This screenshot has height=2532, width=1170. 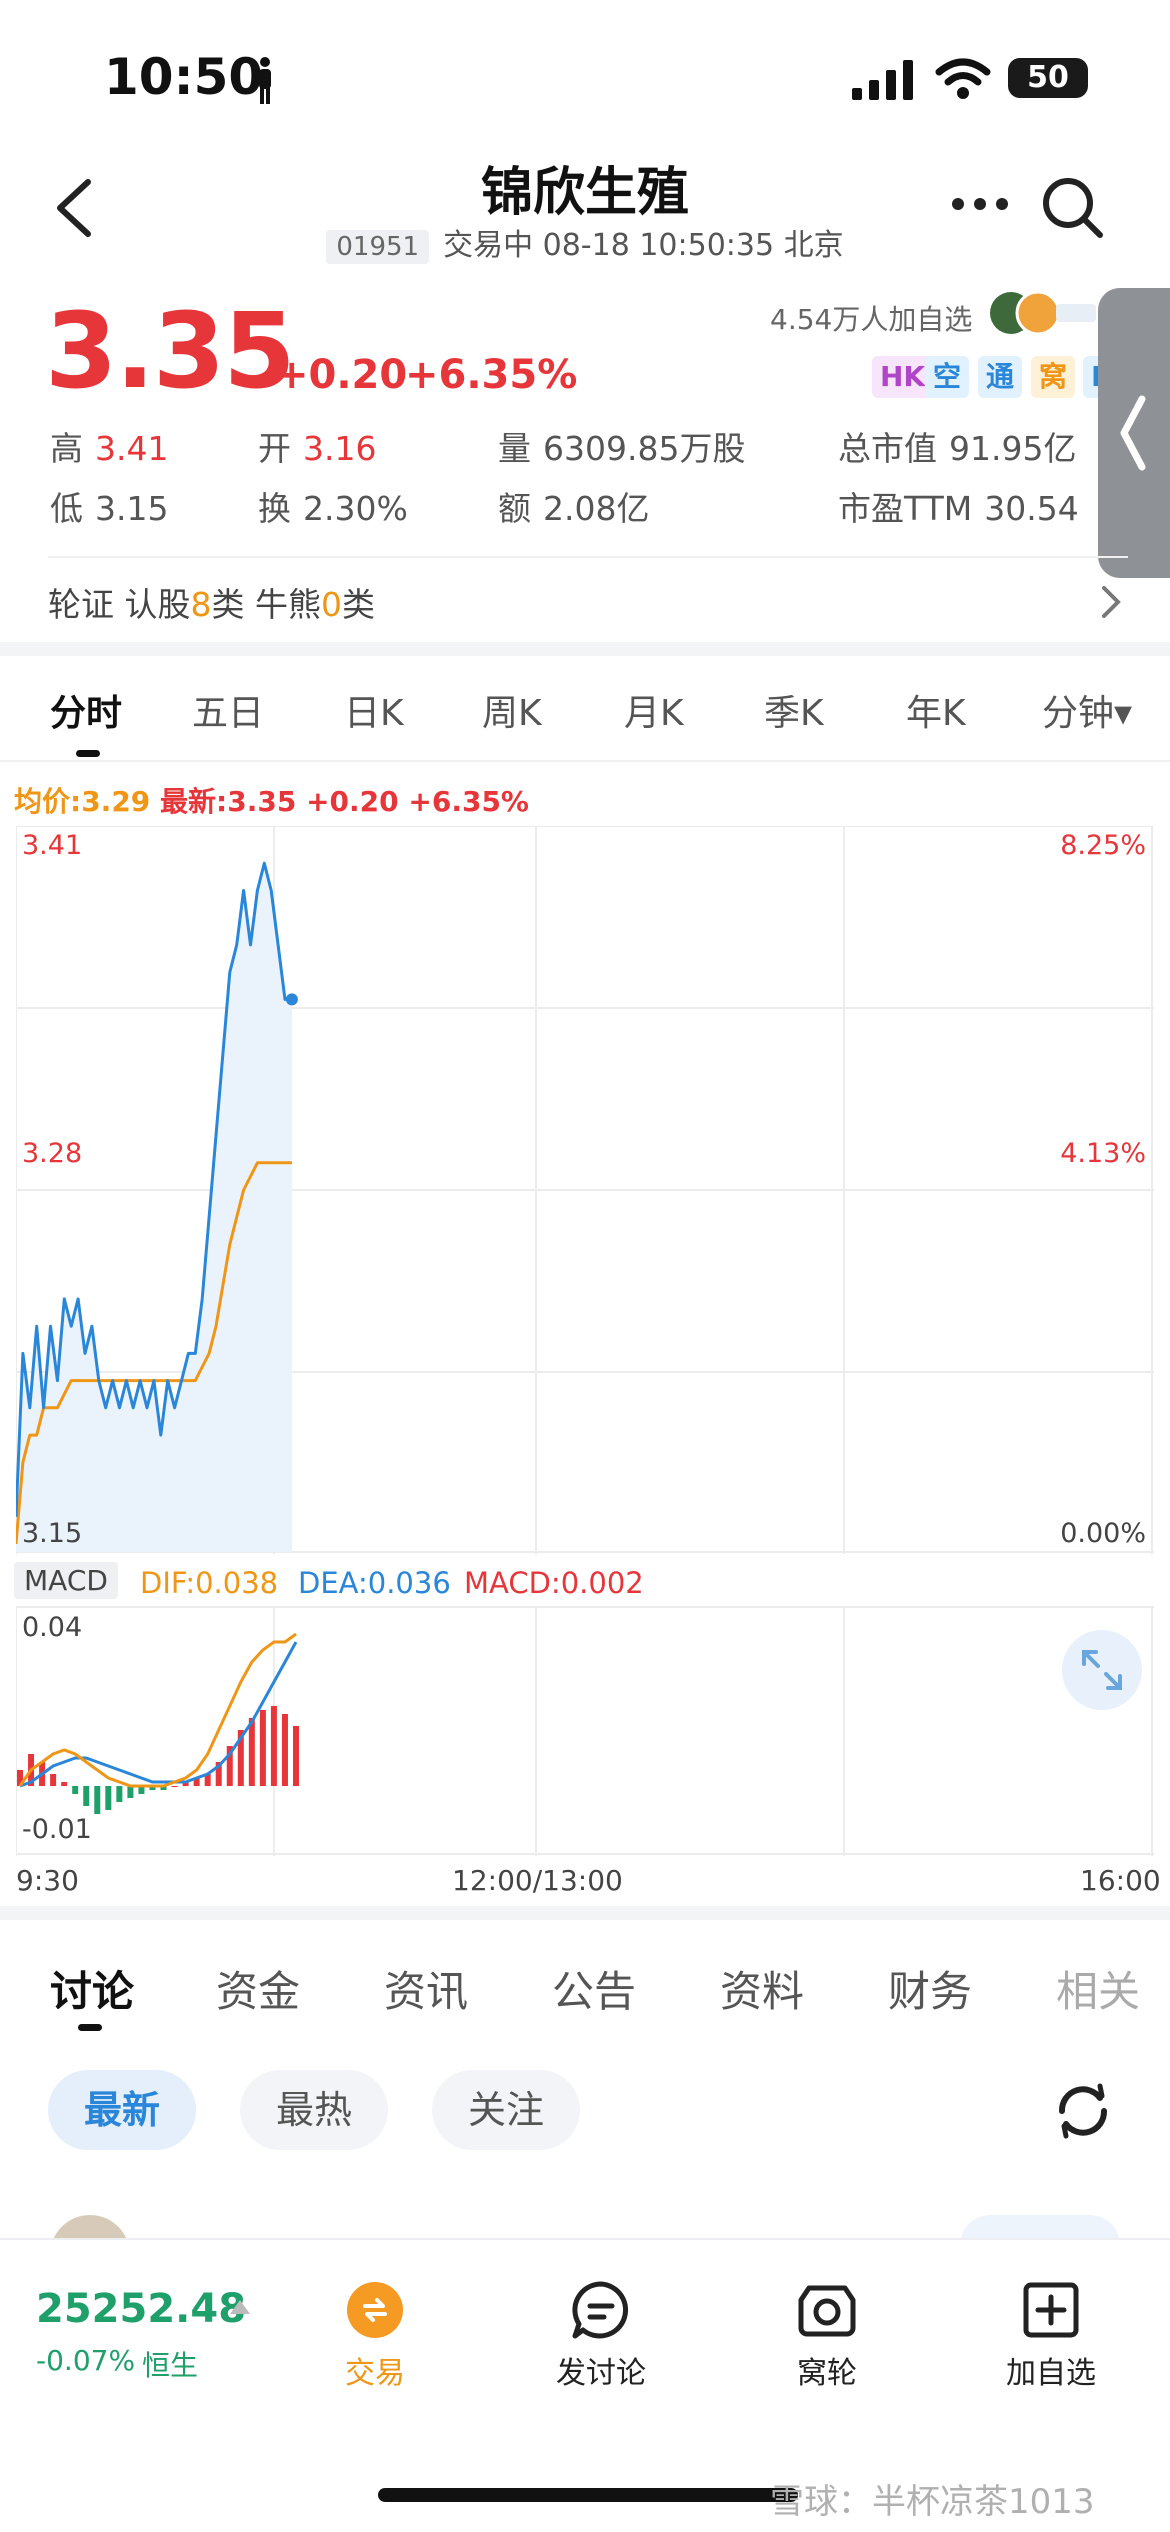 What do you see at coordinates (170, 2365) in the screenshot?
I see `index-name: 恒生` at bounding box center [170, 2365].